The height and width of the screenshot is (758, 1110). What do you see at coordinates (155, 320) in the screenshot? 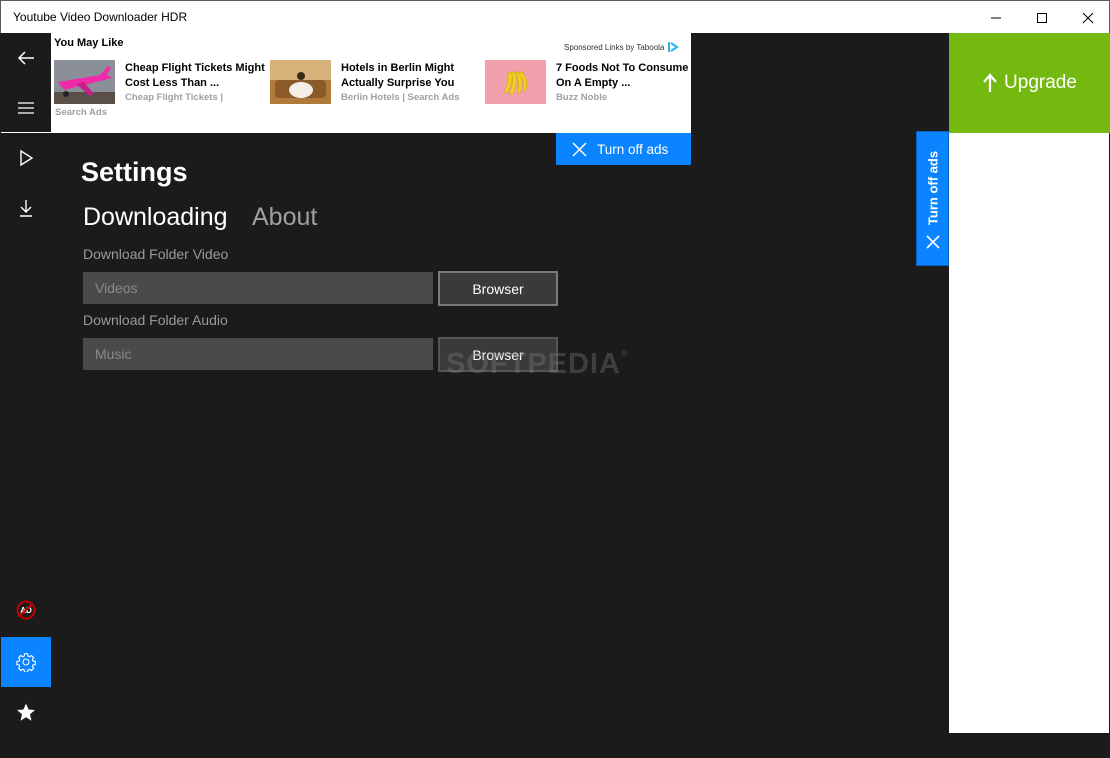
I see `audio-folder-label: Download Folder Audio` at bounding box center [155, 320].